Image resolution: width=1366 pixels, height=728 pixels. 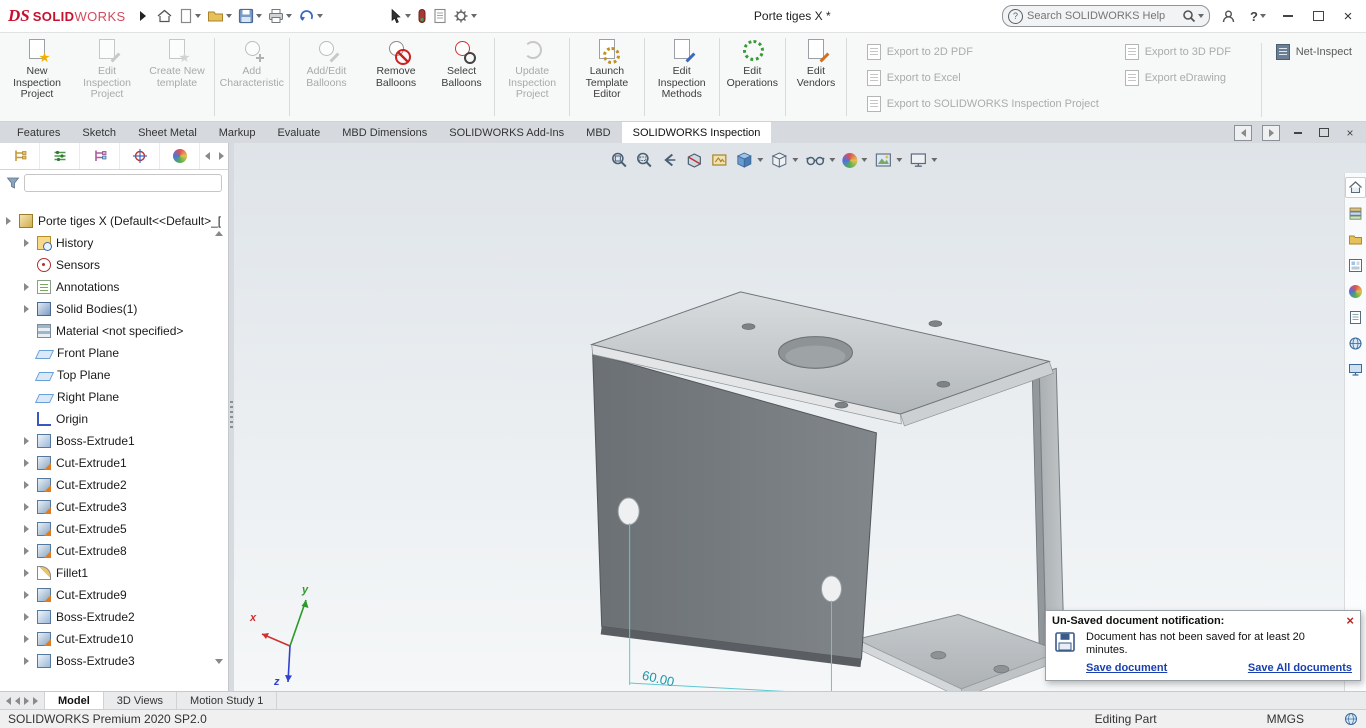 What do you see at coordinates (1102, 16) in the screenshot?
I see `search-input` at bounding box center [1102, 16].